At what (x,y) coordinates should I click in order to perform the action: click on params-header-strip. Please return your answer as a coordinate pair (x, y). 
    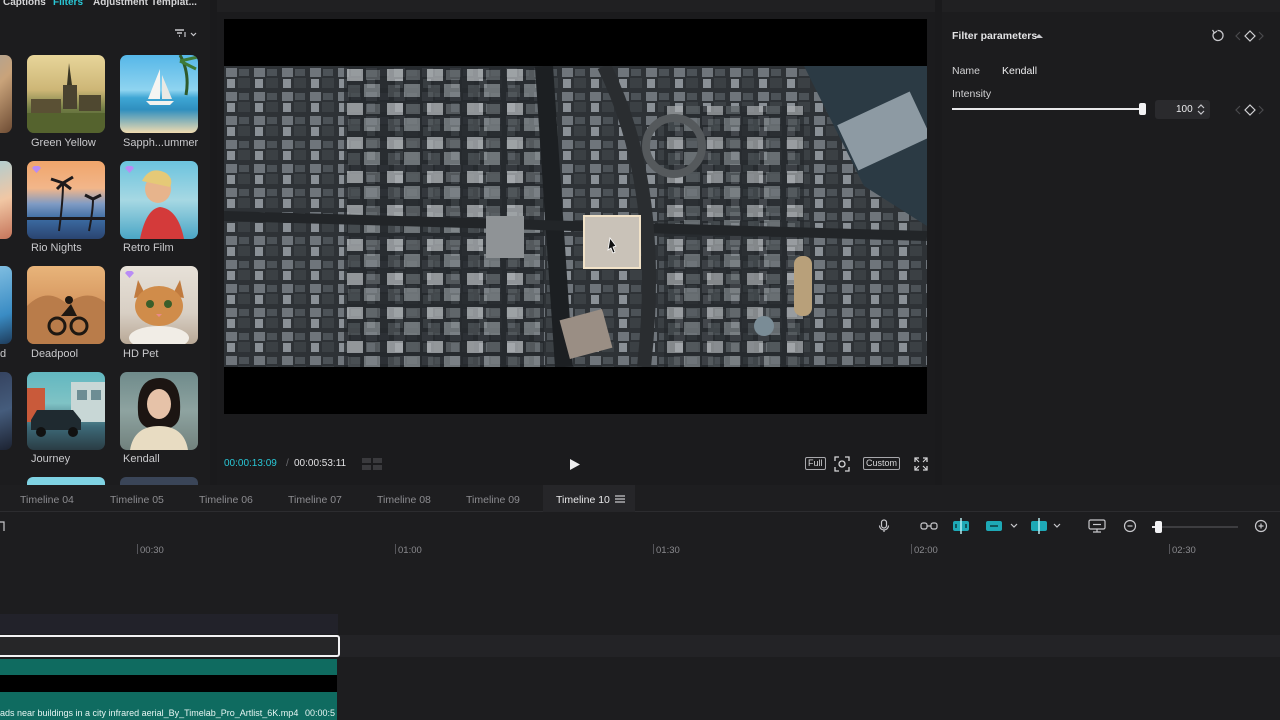
    Looking at the image, I should click on (1111, 6).